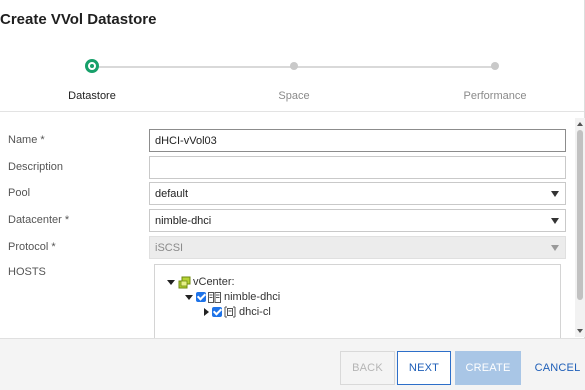  What do you see at coordinates (488, 368) in the screenshot?
I see `create-button: CREATE` at bounding box center [488, 368].